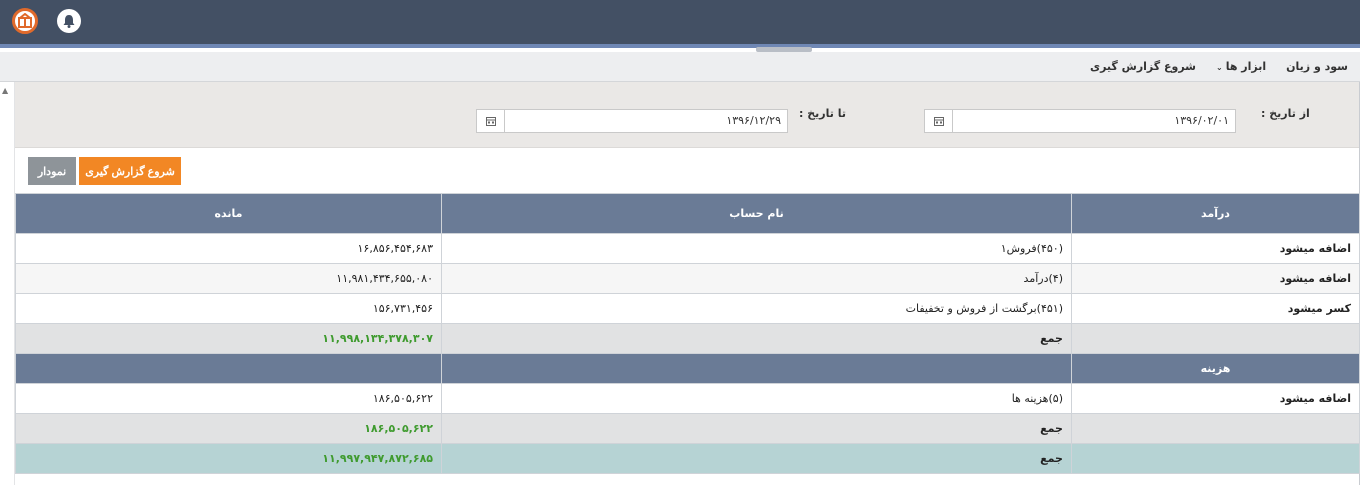 The width and height of the screenshot is (1360, 485). Describe the element at coordinates (753, 120) in the screenshot. I see `to-date-value: ۱۳۹۶/۱۲/۲۹` at that location.